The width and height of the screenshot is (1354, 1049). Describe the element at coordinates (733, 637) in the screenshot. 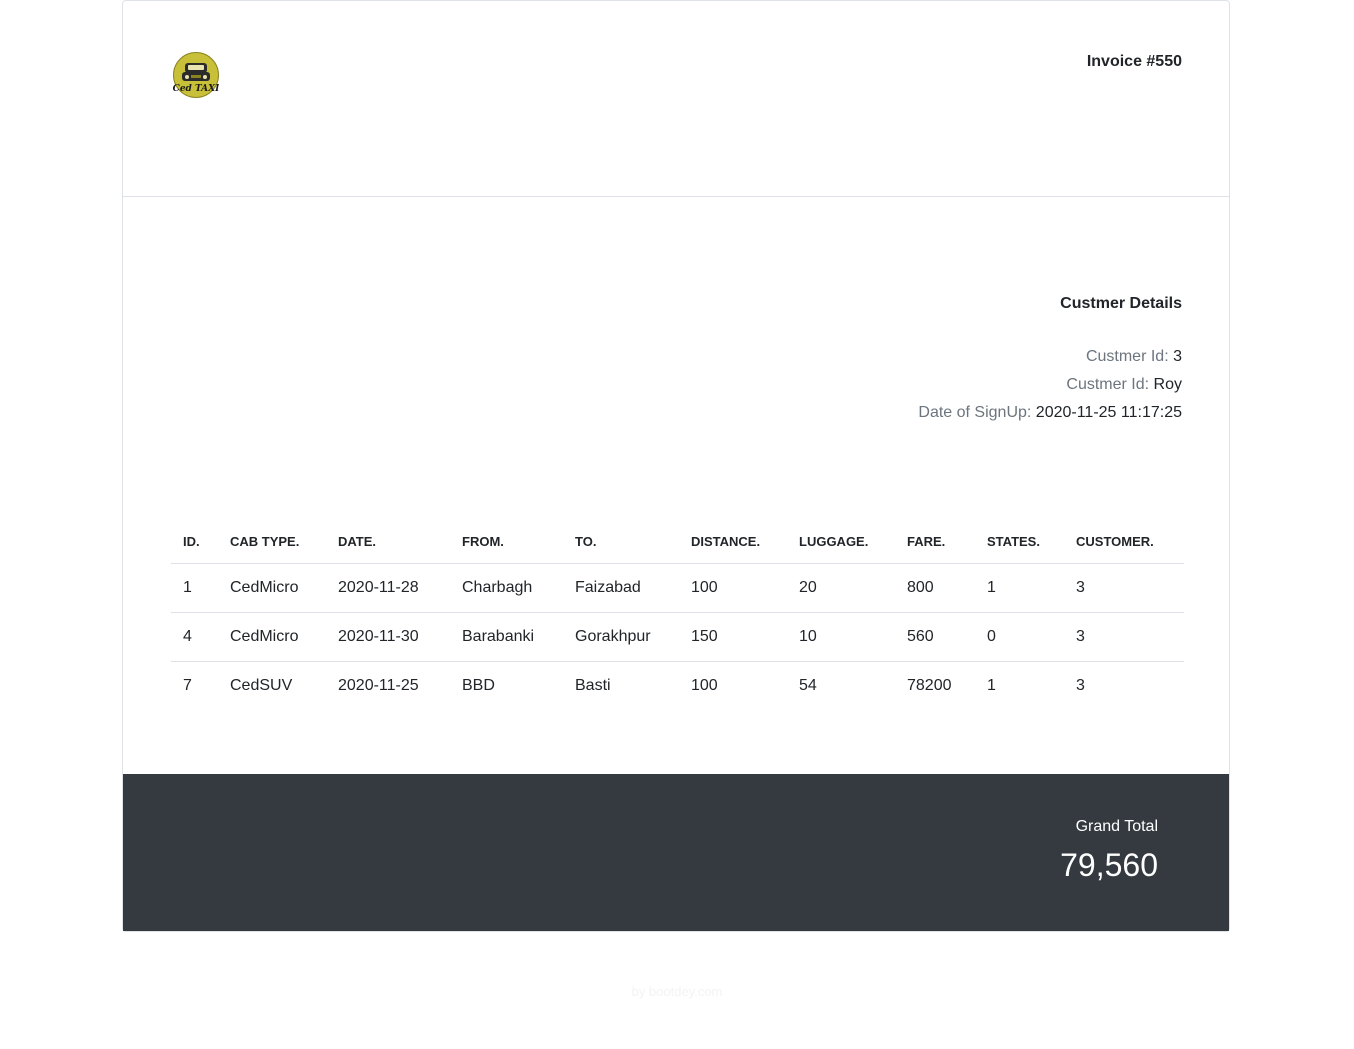

I see `cell-distance: 150` at that location.